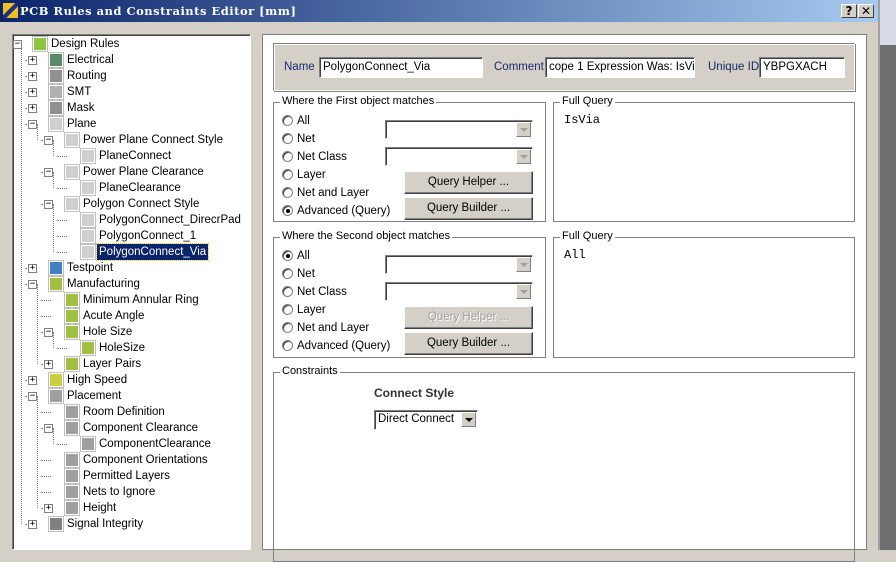 This screenshot has height=562, width=896. What do you see at coordinates (131, 188) in the screenshot?
I see `tree-item: PlaneClearance` at bounding box center [131, 188].